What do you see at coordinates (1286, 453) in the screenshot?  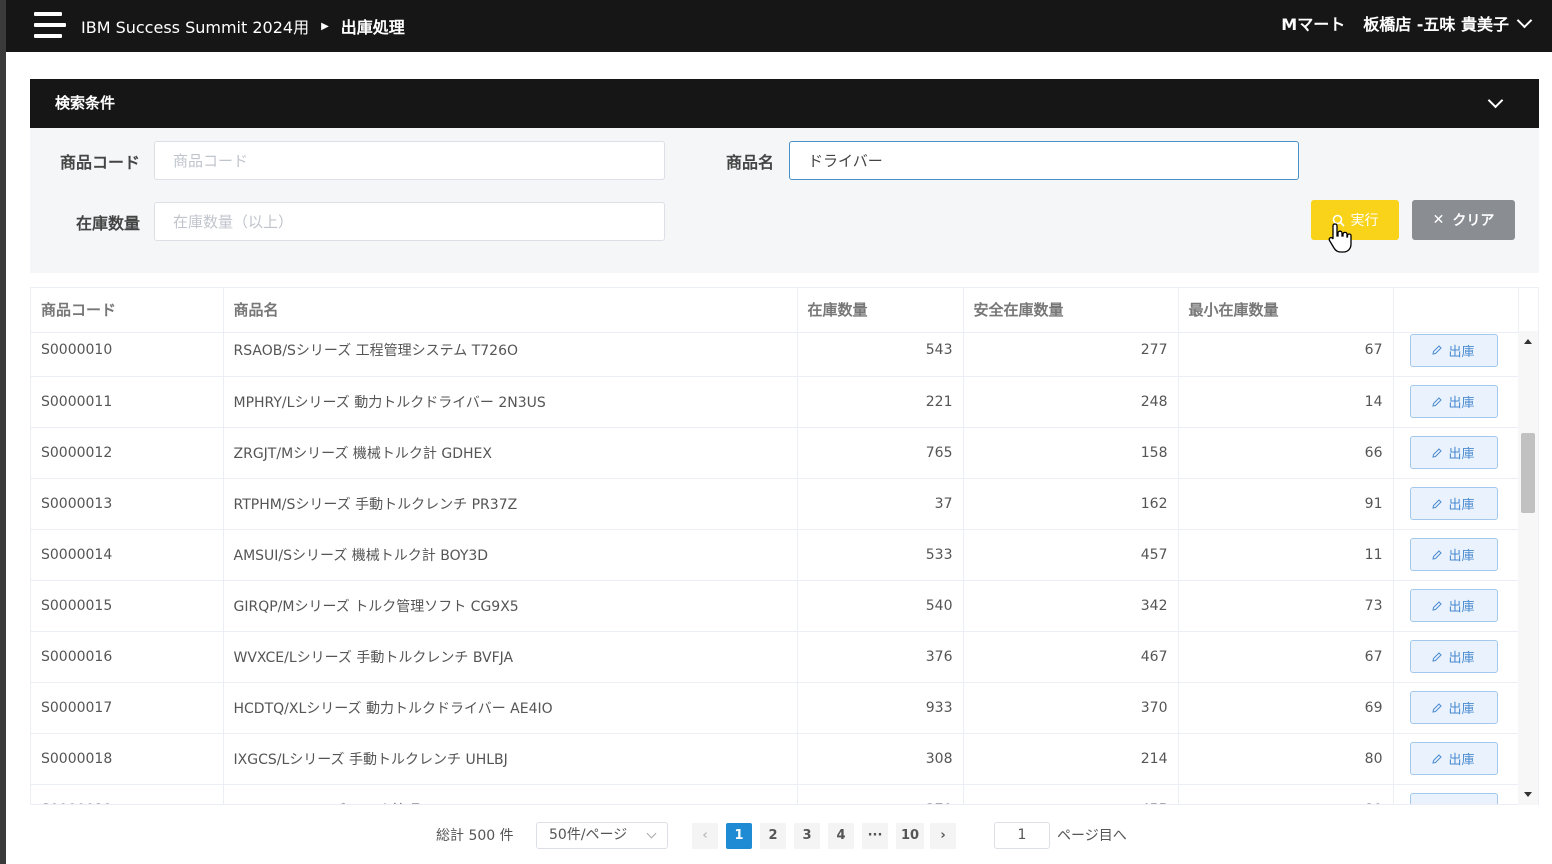 I see `cell-min-stock: 66` at bounding box center [1286, 453].